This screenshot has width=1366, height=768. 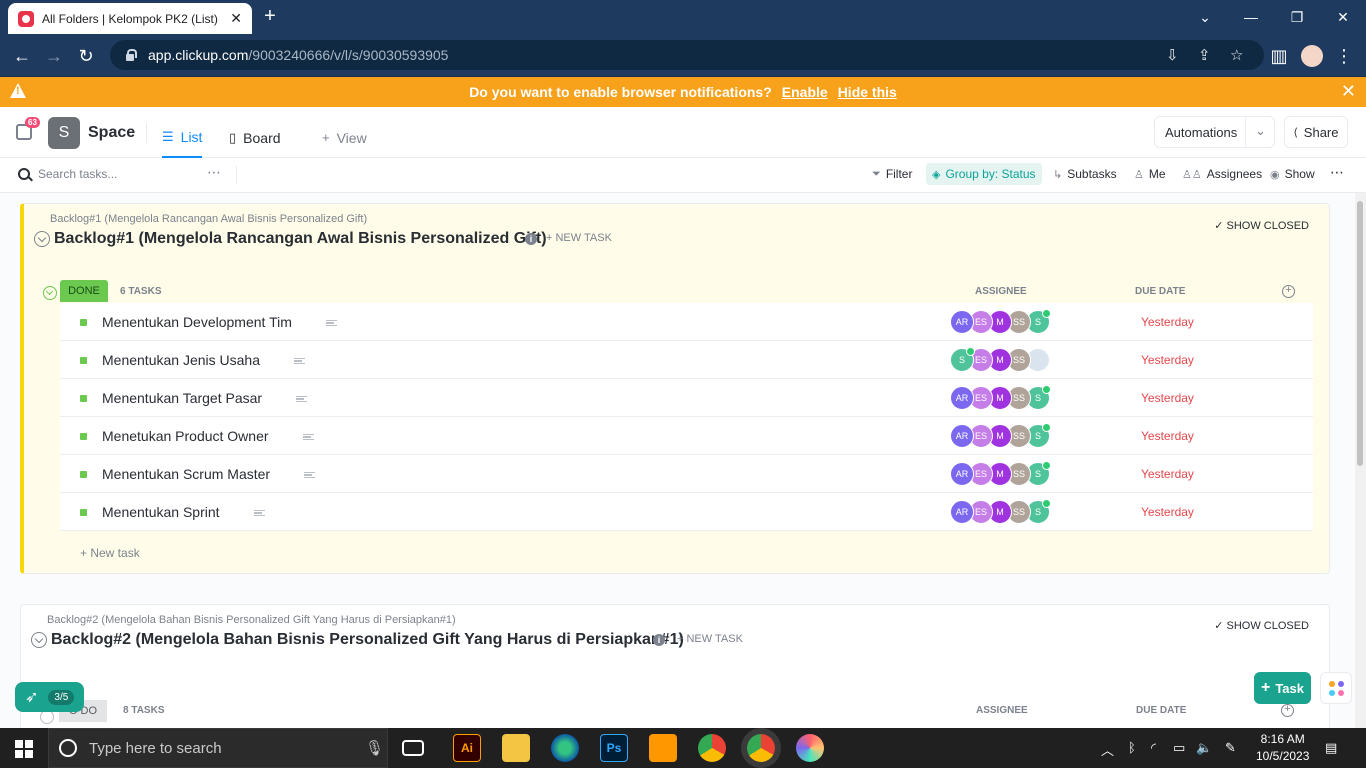 What do you see at coordinates (1172, 55) in the screenshot?
I see `install-app-icon: ⇩` at bounding box center [1172, 55].